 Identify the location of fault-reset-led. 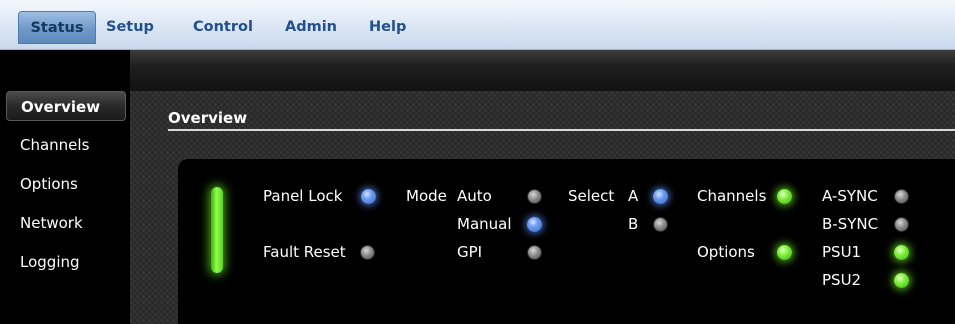
(367, 252).